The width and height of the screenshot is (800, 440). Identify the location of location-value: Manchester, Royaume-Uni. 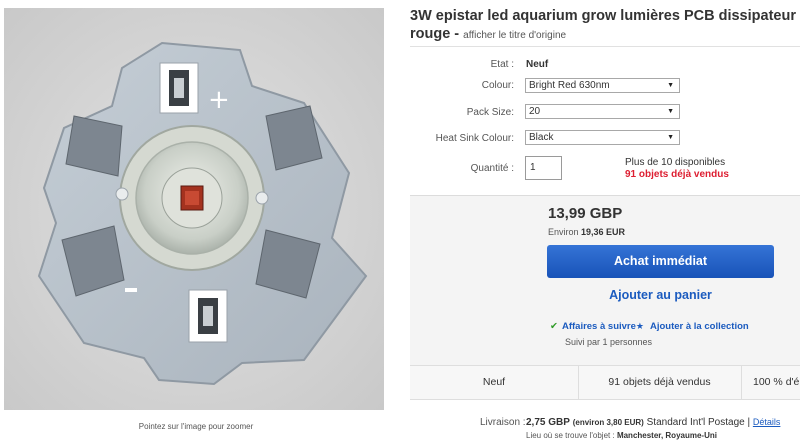
(666, 435).